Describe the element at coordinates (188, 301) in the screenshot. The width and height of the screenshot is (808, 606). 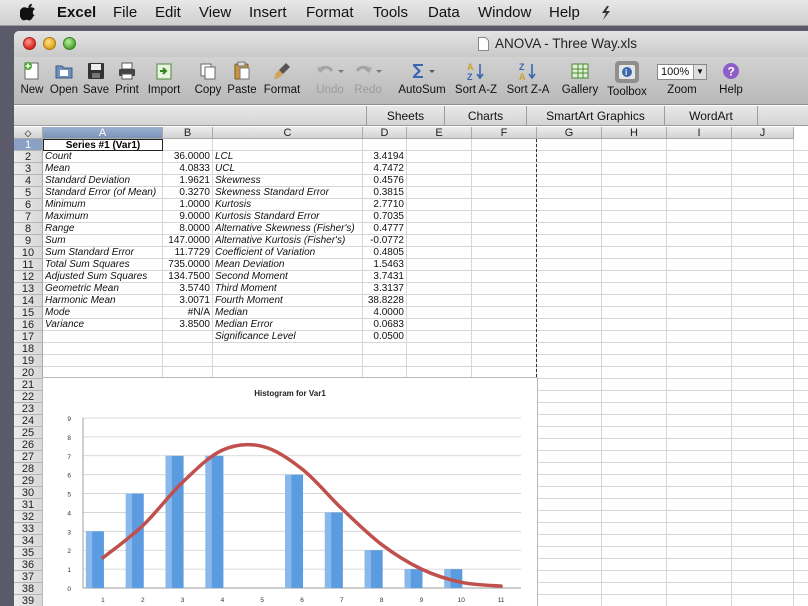
I see `stat-cell-b: 3.0071` at that location.